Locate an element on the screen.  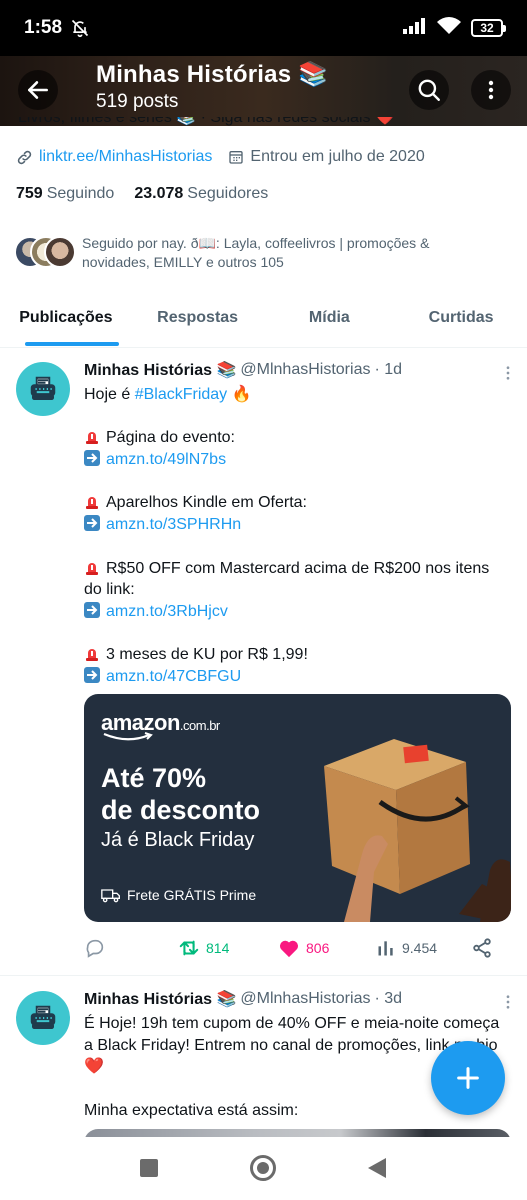
share-icon is located at coordinates (482, 948).